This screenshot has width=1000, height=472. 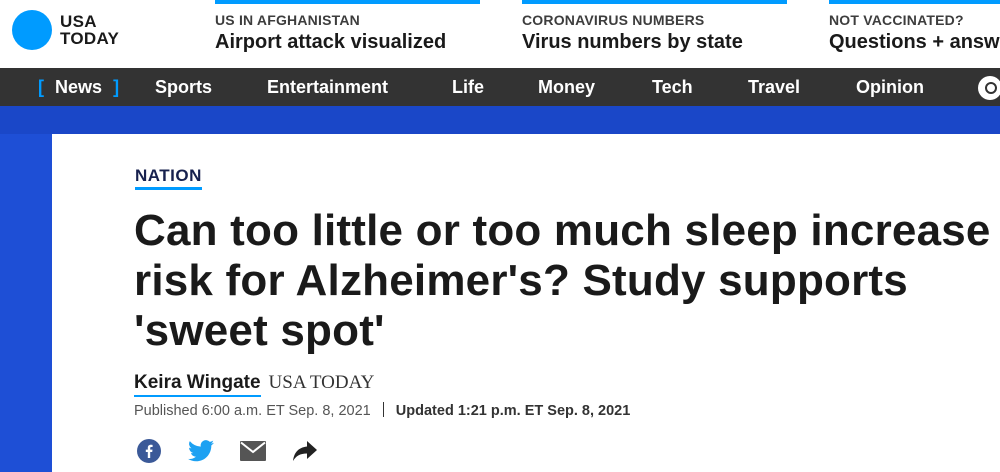 I want to click on nav-item-money: Money, so click(x=566, y=87).